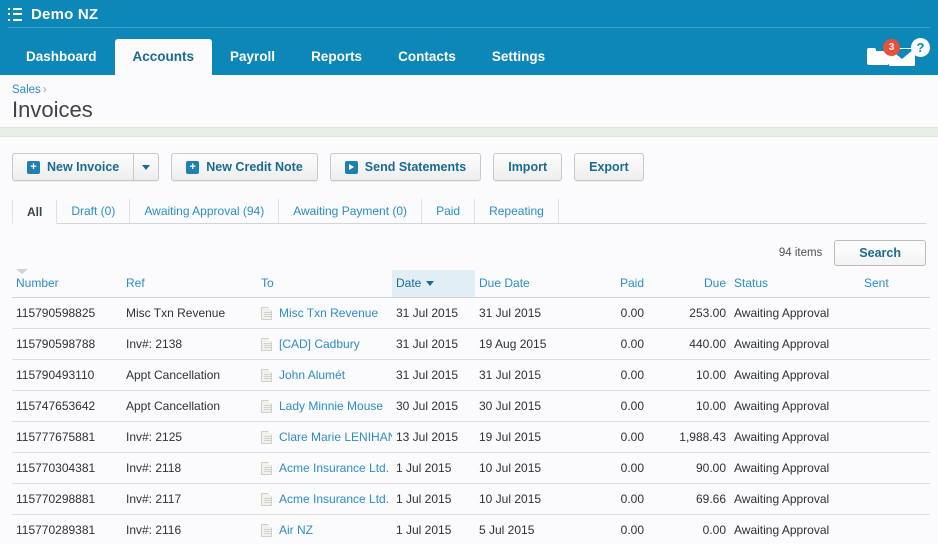  I want to click on cell-to: Lady Minnie Mouse, so click(324, 406).